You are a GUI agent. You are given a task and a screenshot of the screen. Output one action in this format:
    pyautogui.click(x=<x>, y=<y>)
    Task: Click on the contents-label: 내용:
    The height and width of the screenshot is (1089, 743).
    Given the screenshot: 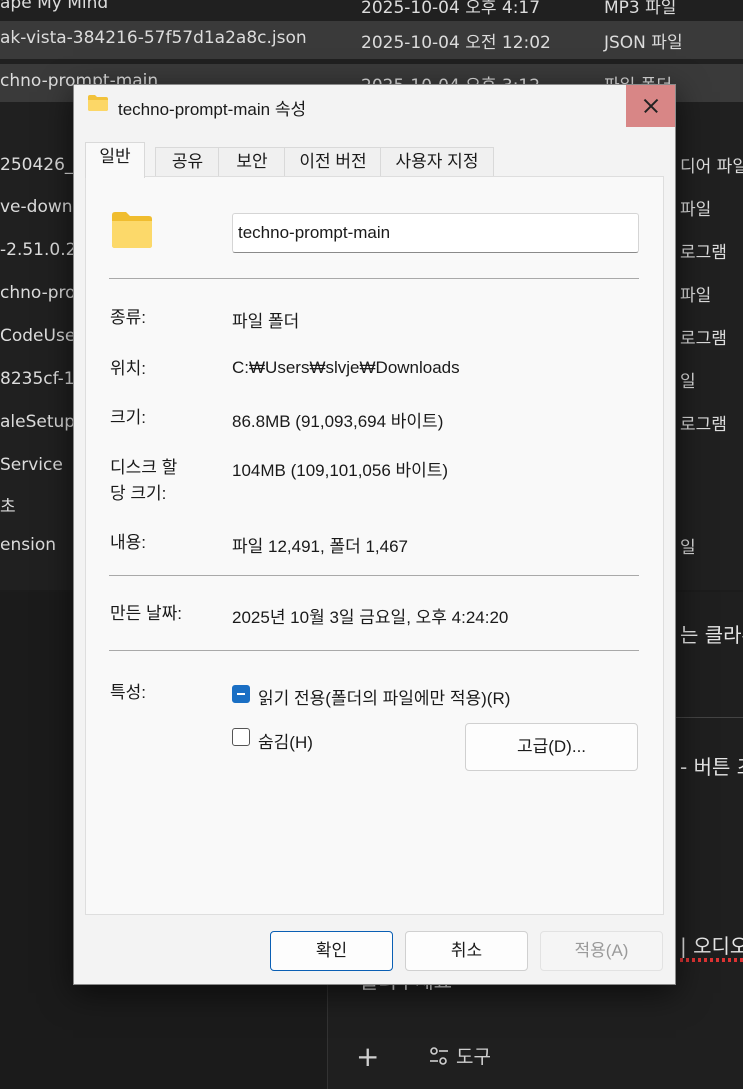 What is the action you would take?
    pyautogui.click(x=128, y=542)
    